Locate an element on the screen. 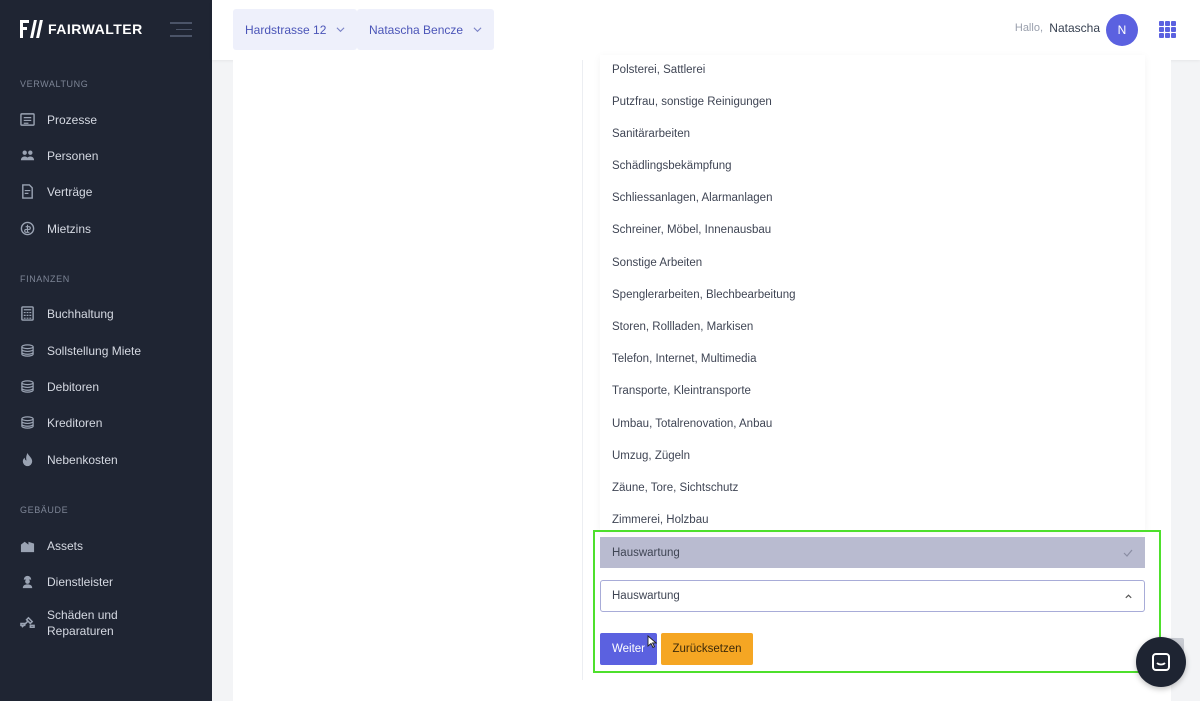  apps-grid-icon is located at coordinates (1167, 29).